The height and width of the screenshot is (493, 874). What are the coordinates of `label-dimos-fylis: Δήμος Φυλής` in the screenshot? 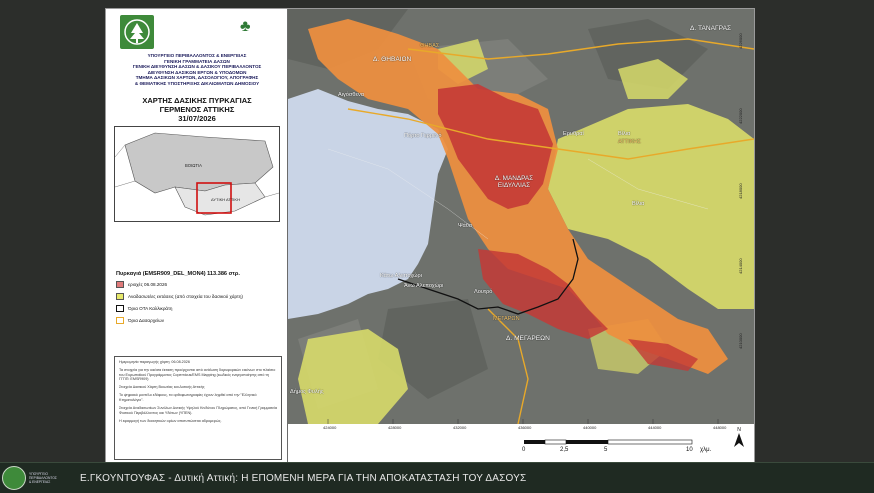 It's located at (307, 392).